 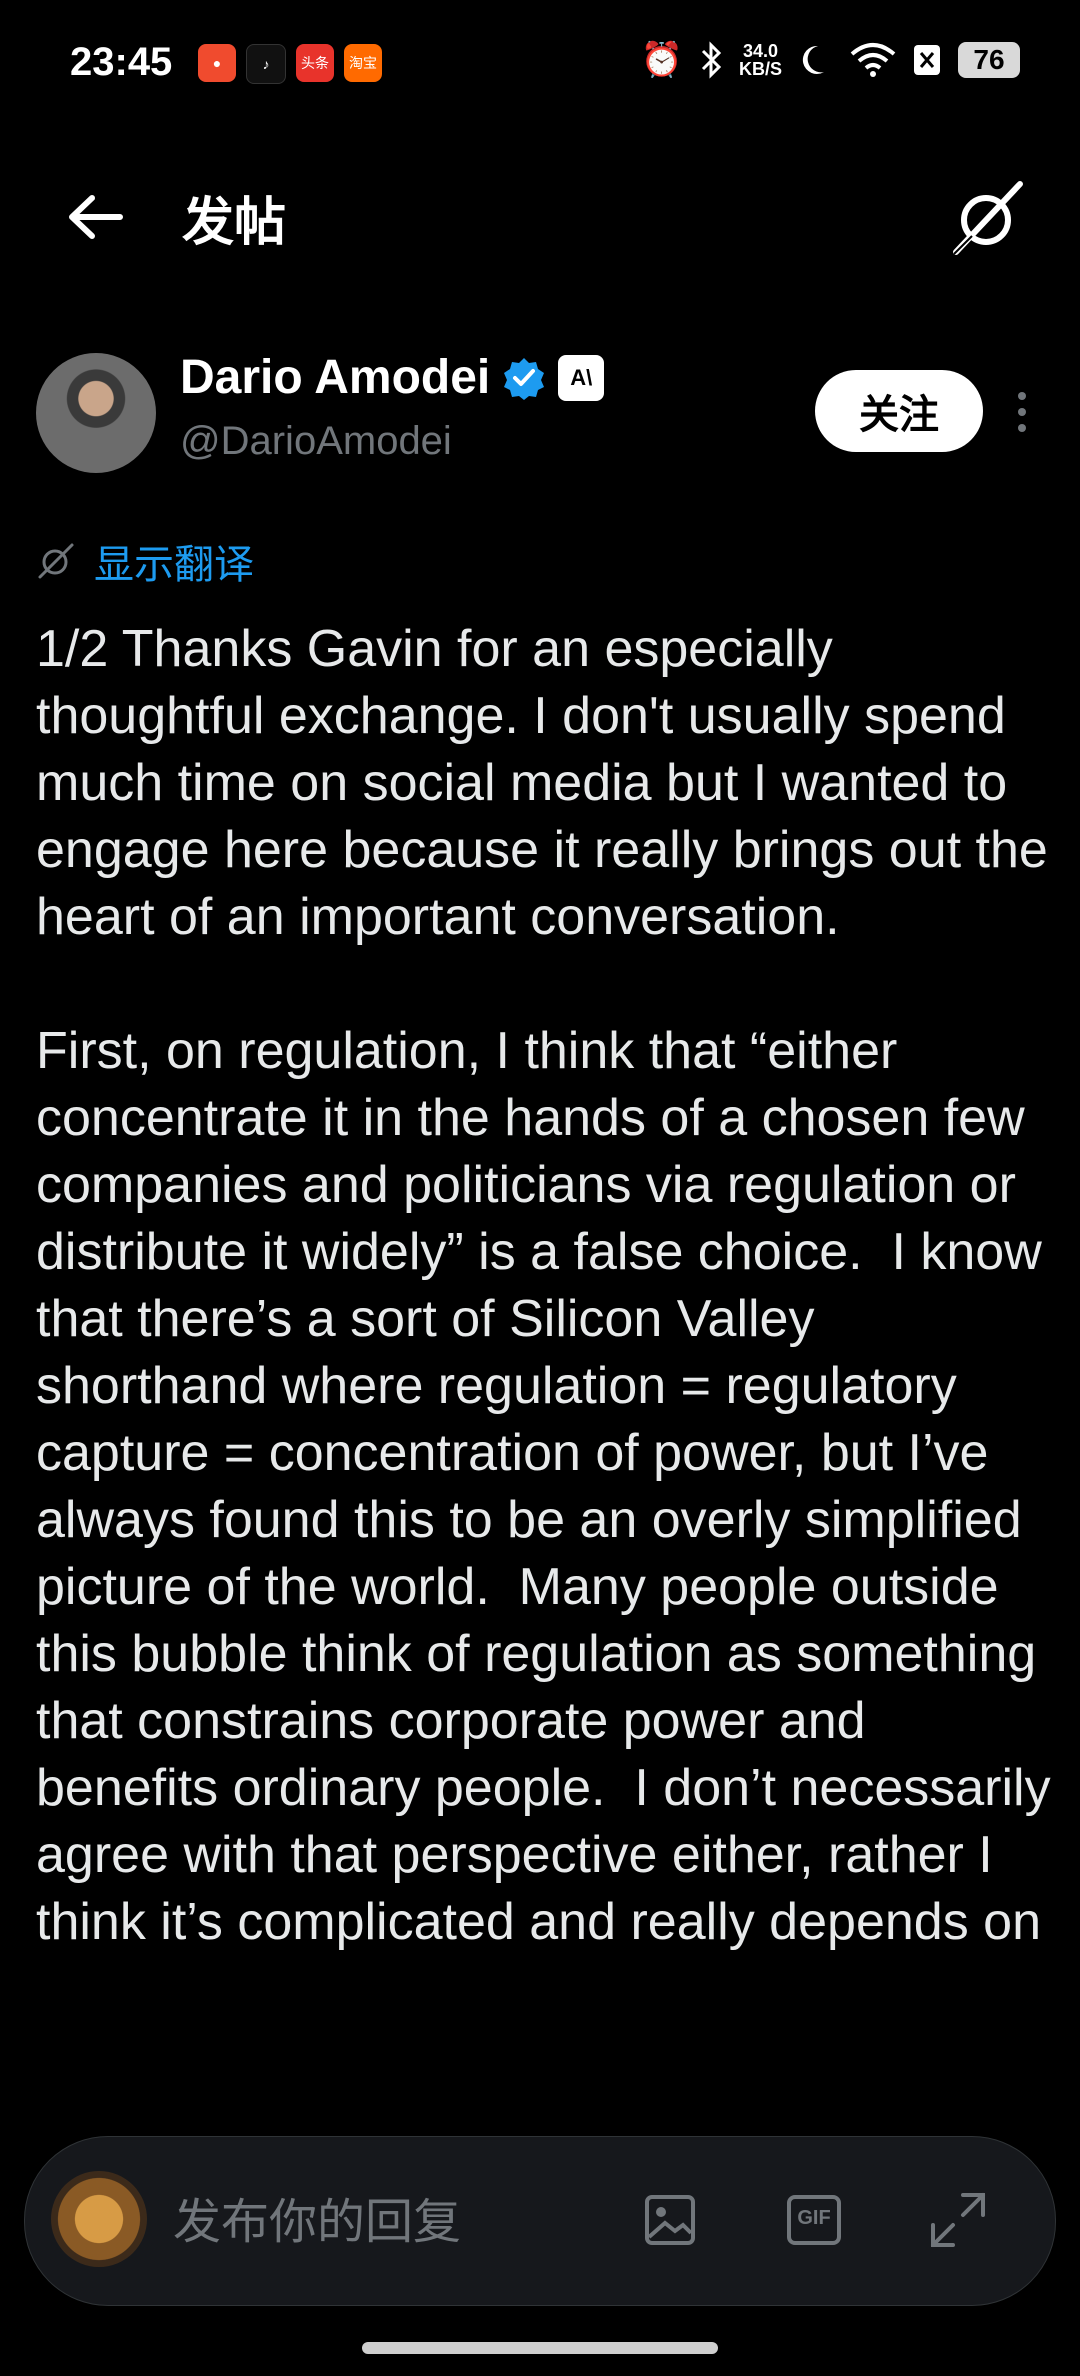 I want to click on grok-translate-icon, so click(x=56, y=561).